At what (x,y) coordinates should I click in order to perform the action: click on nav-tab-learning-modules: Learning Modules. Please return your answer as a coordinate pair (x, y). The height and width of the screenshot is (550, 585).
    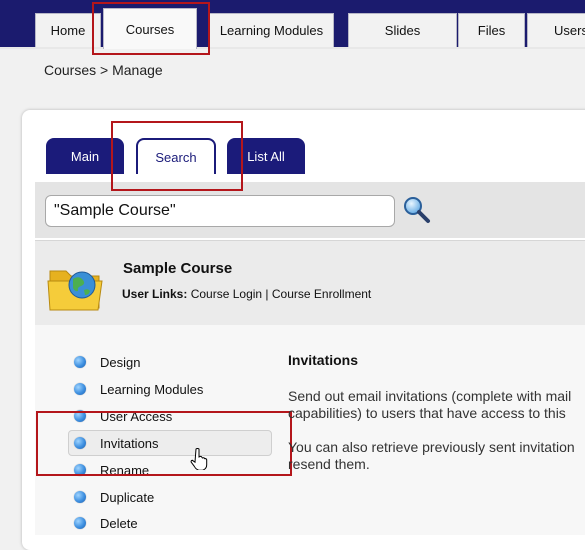
    Looking at the image, I should click on (271, 30).